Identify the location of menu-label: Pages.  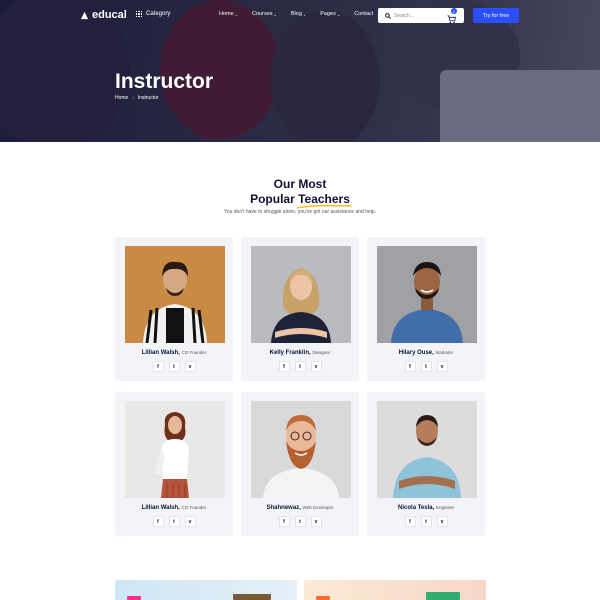
(328, 14).